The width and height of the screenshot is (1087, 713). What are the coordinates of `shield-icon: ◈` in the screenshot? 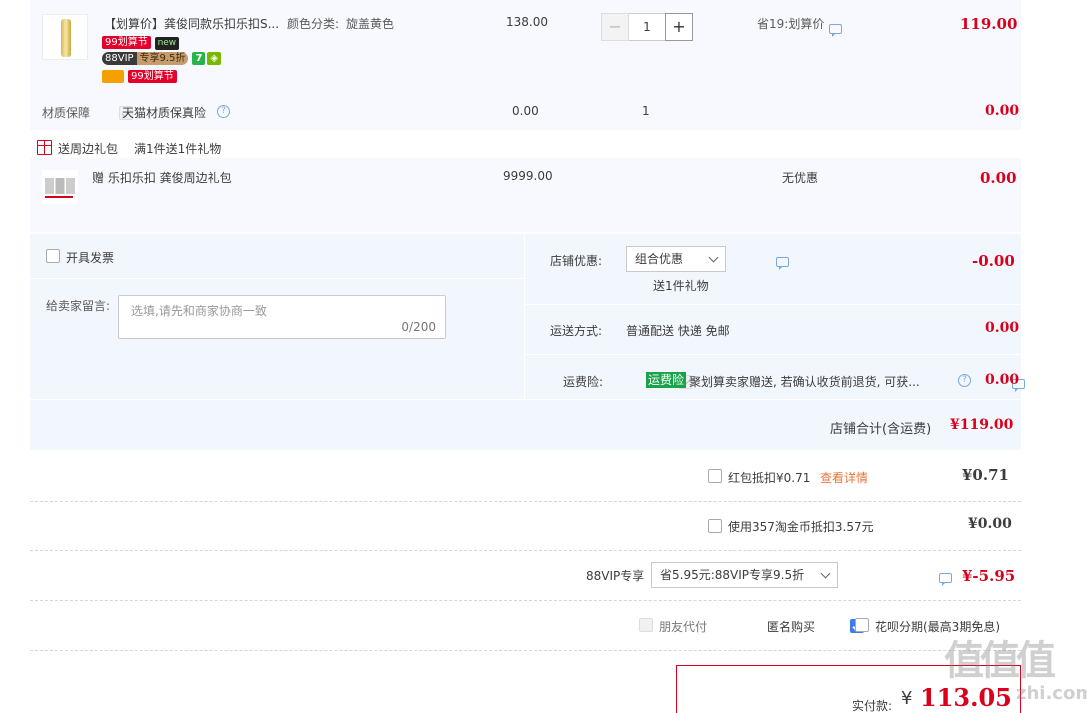 It's located at (214, 58).